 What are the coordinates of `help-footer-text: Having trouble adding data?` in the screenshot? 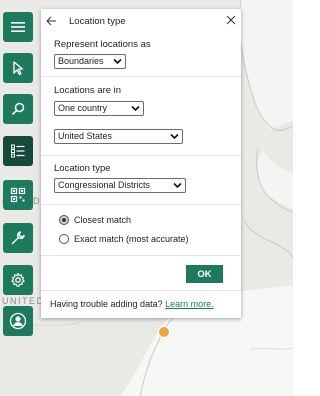 It's located at (106, 304).